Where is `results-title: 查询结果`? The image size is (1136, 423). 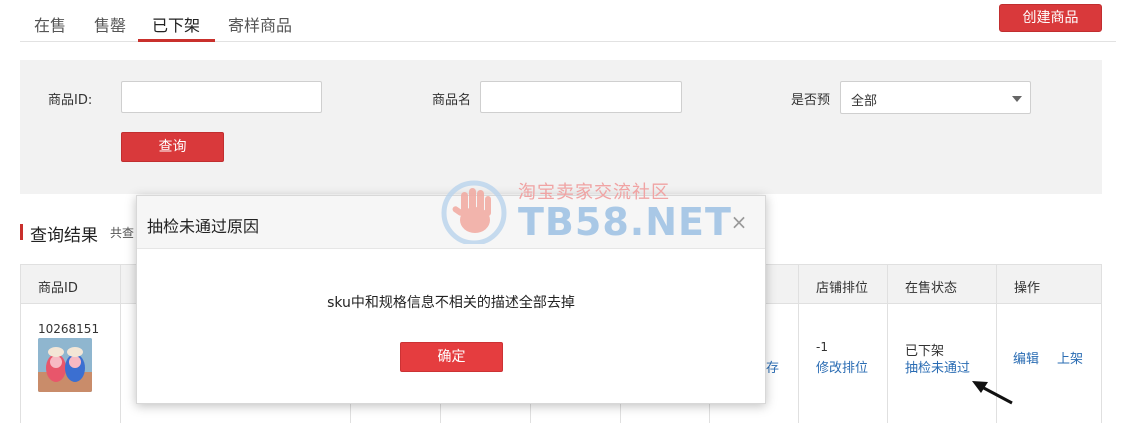 results-title: 查询结果 is located at coordinates (64, 236).